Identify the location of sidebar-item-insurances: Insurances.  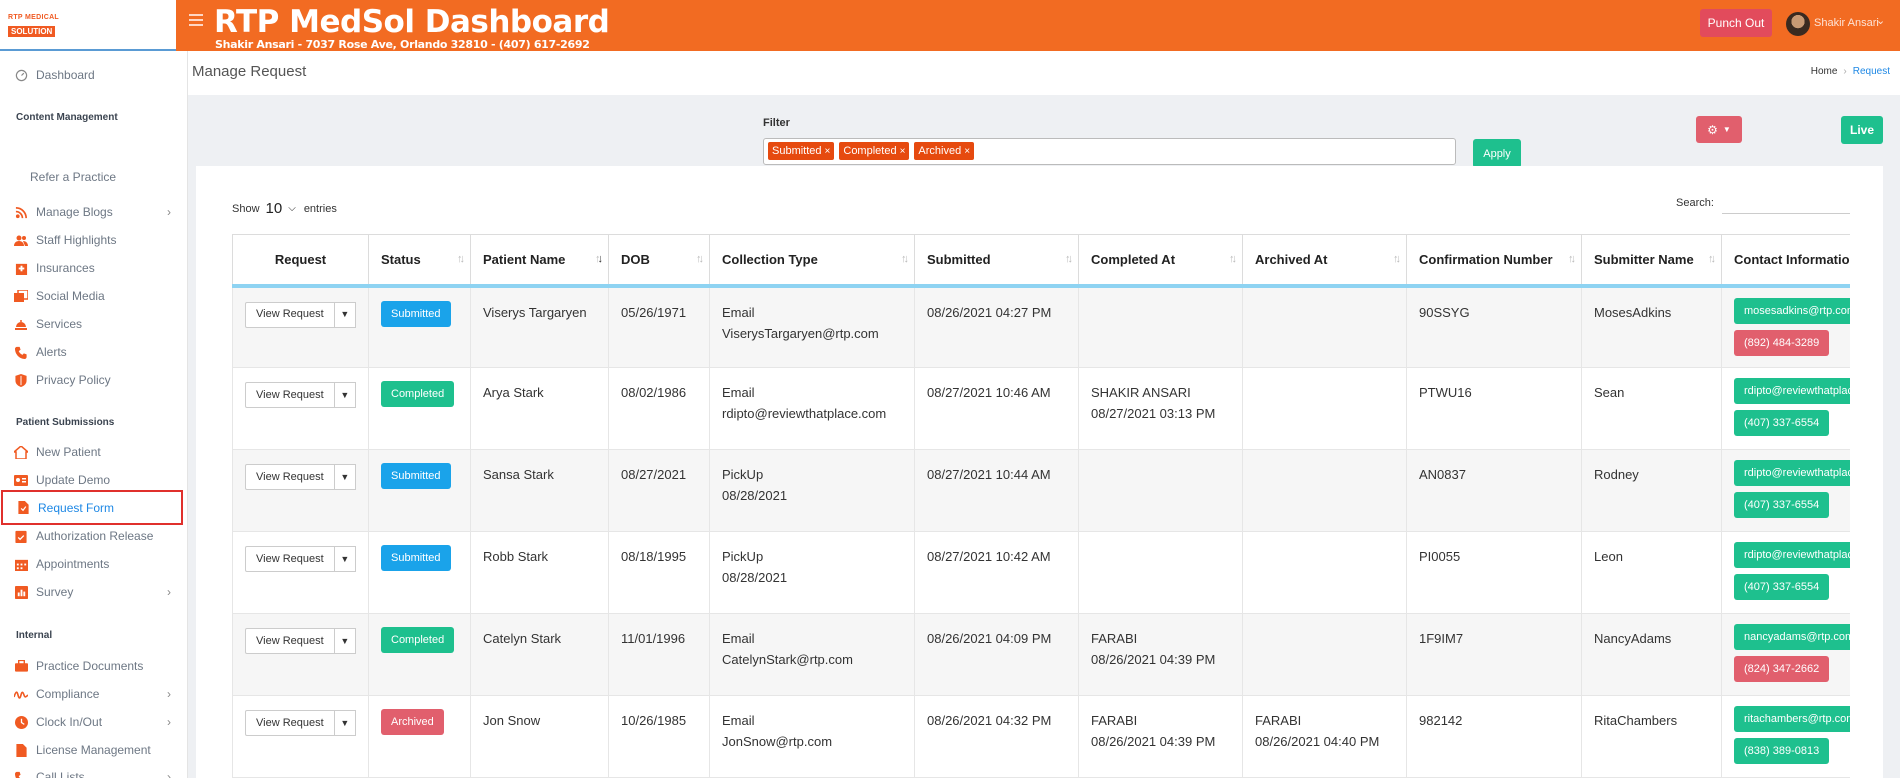
(93, 268).